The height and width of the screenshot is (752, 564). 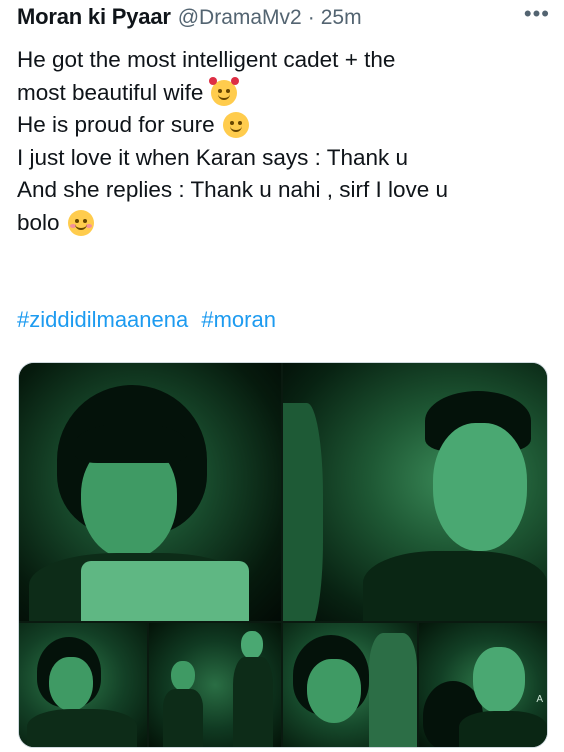 What do you see at coordinates (80, 222) in the screenshot?
I see `smiling-face-with-blush-icon` at bounding box center [80, 222].